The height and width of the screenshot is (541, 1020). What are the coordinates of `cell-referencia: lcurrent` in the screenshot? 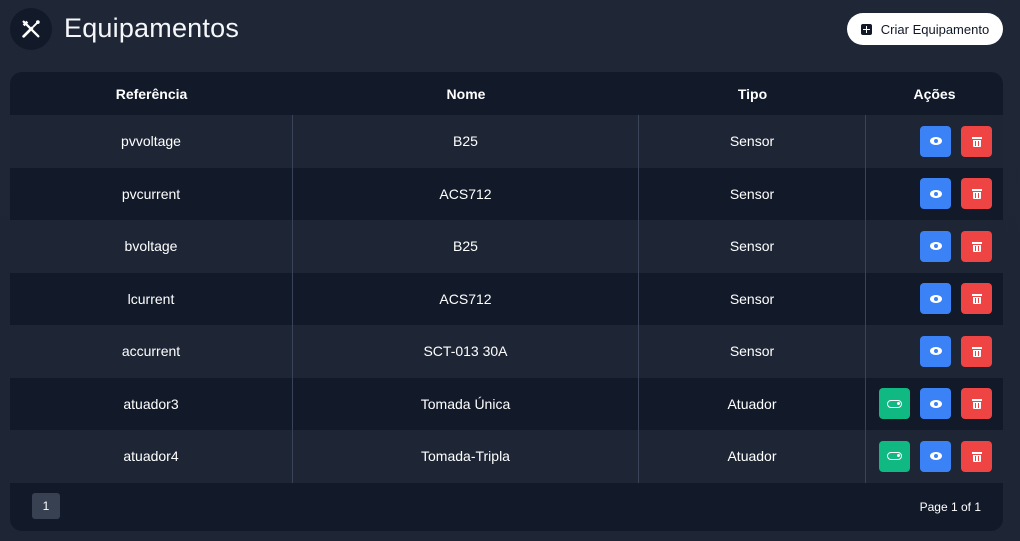 It's located at (151, 298).